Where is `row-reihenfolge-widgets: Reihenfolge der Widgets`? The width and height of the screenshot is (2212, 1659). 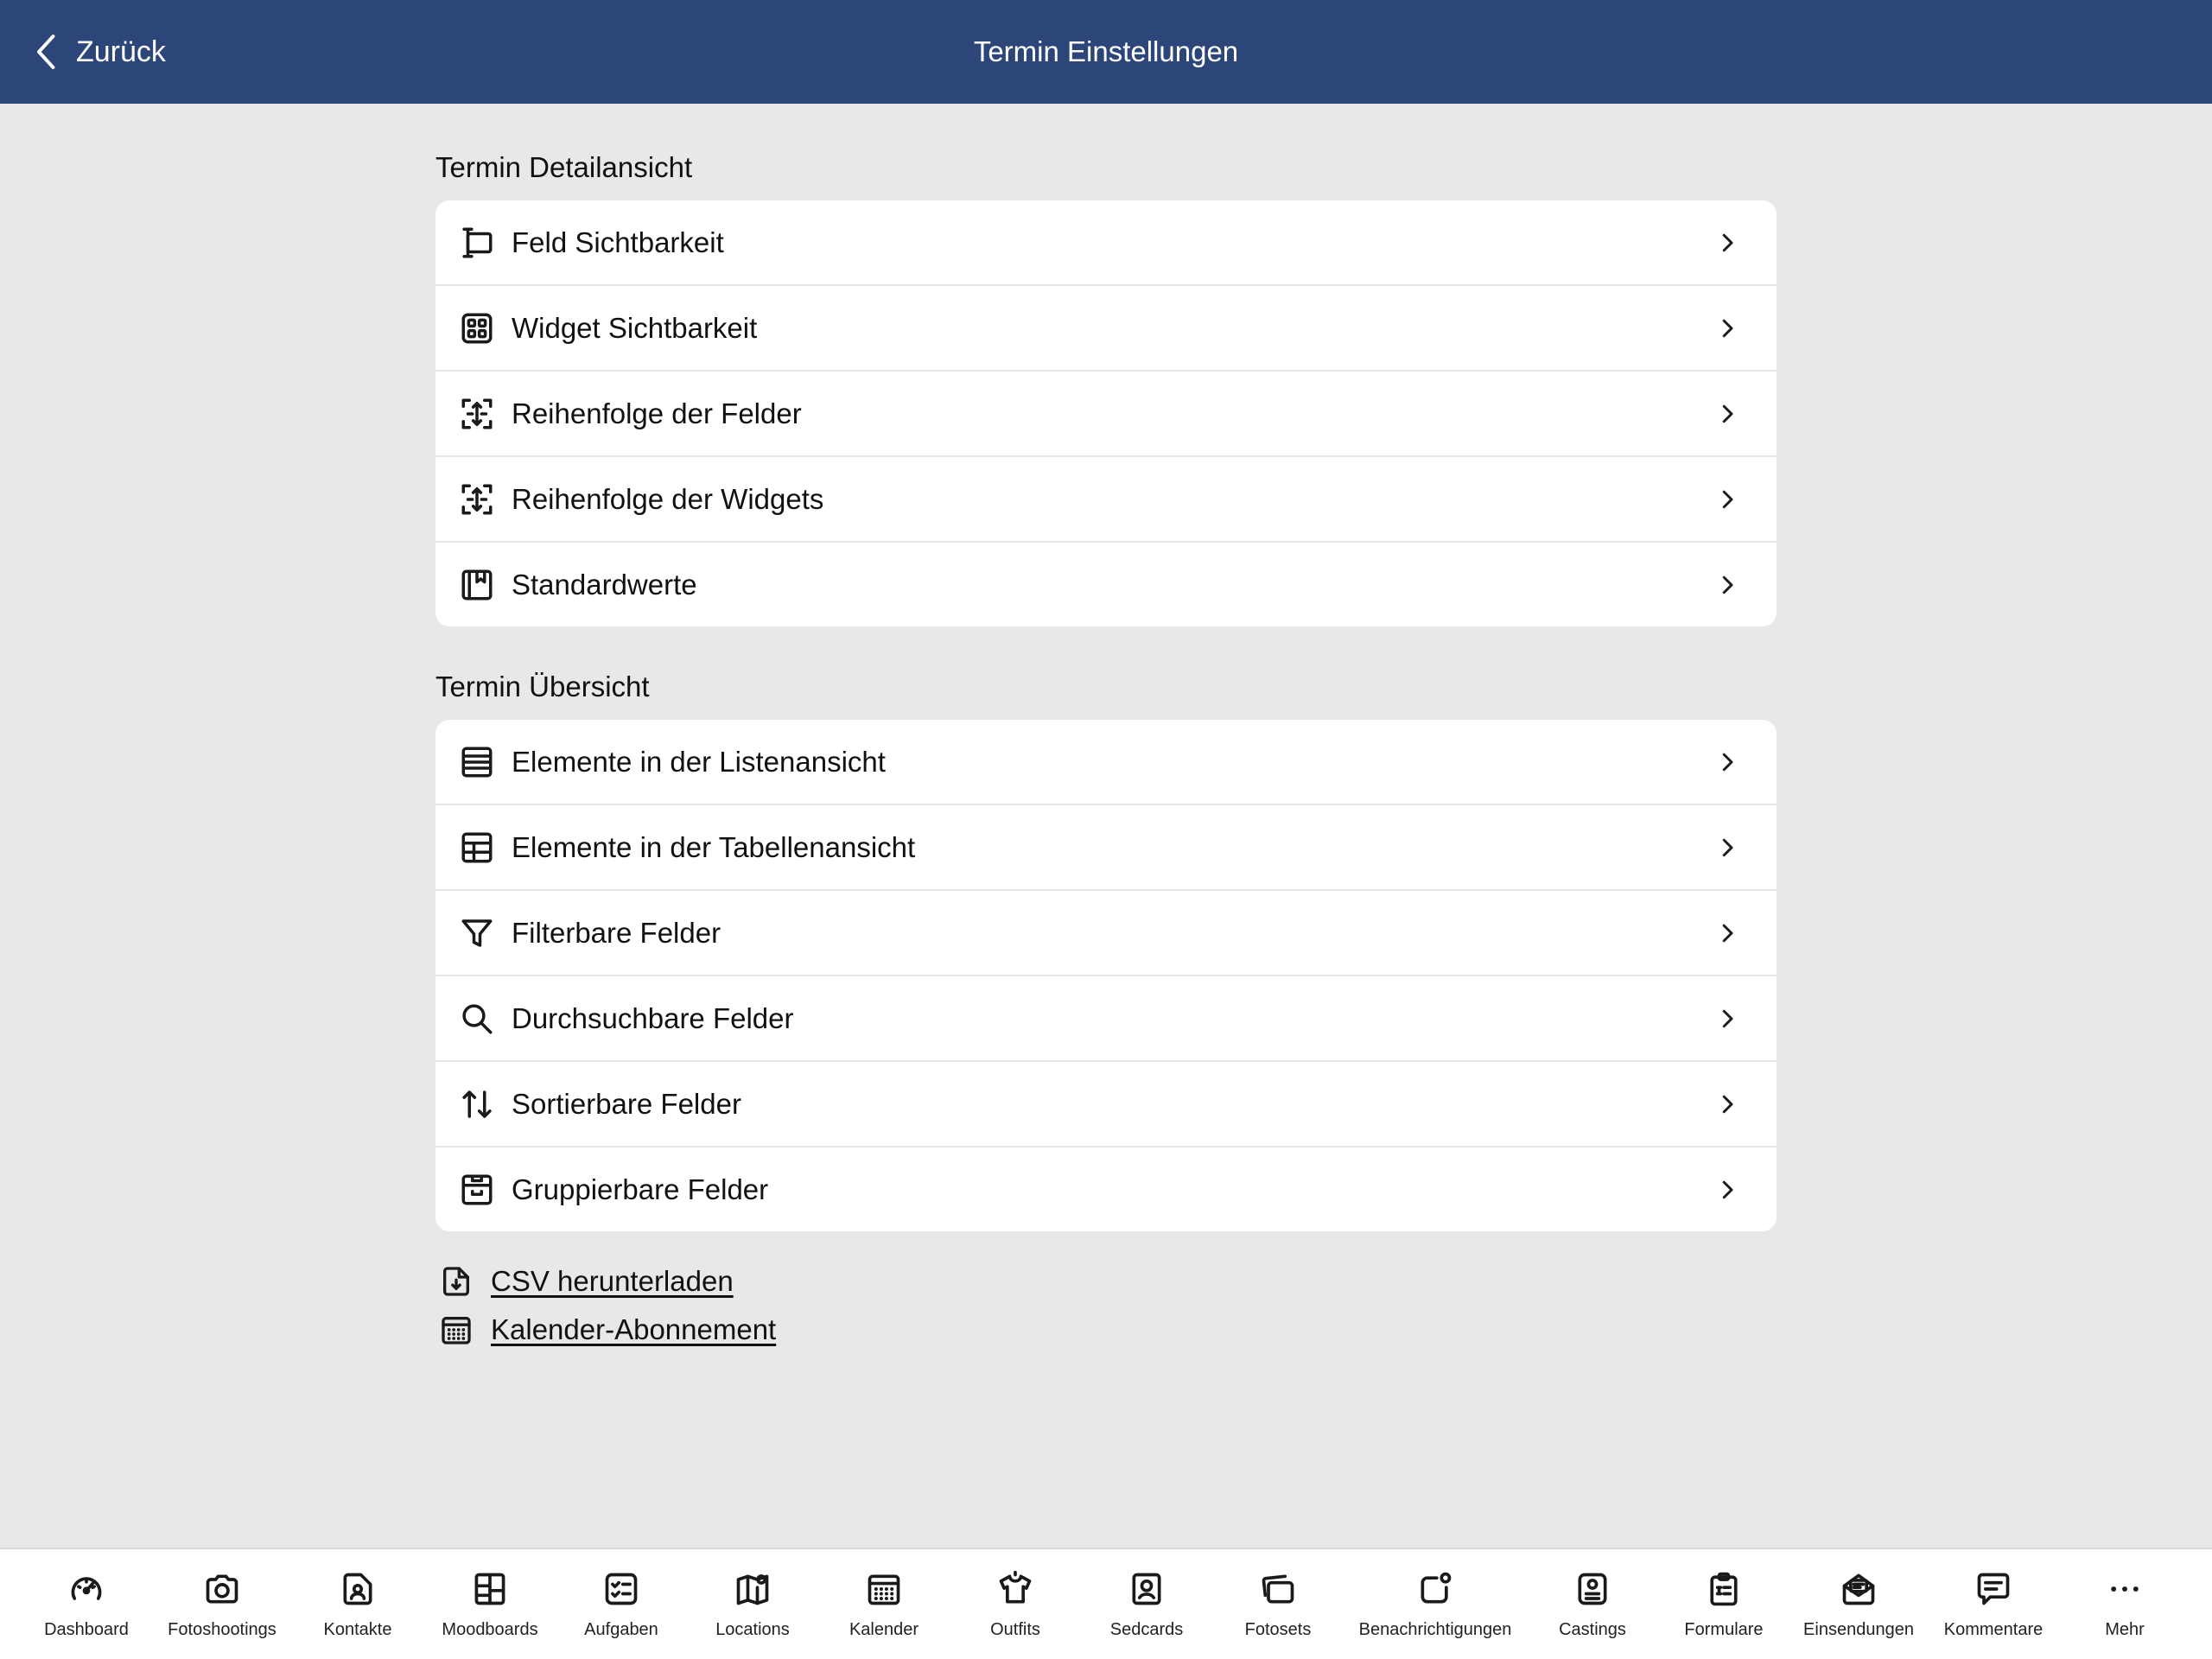
row-reihenfolge-widgets: Reihenfolge der Widgets is located at coordinates (1106, 500).